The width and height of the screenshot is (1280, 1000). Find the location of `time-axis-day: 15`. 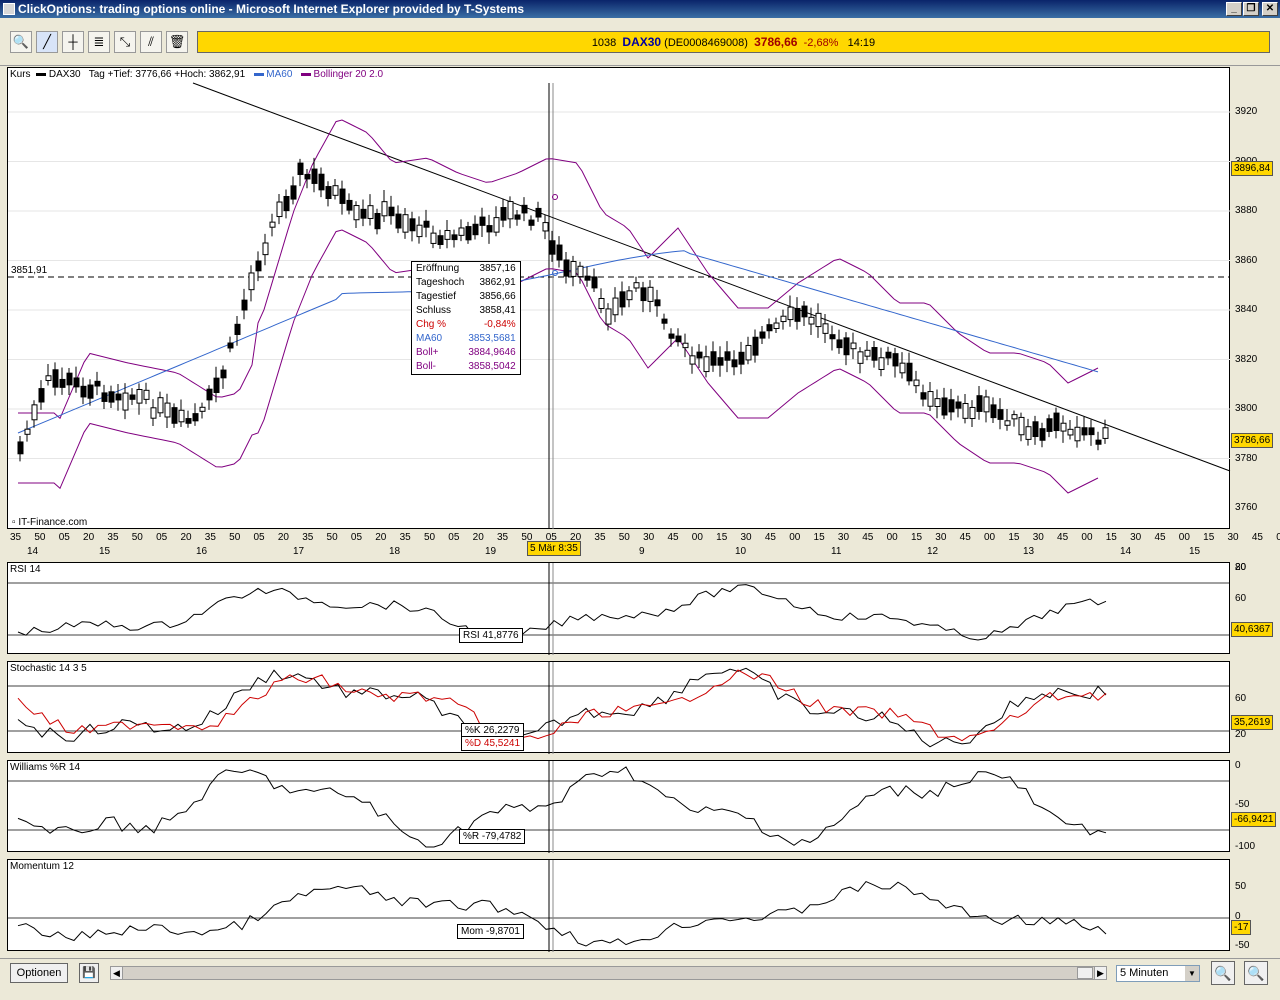

time-axis-day: 15 is located at coordinates (1194, 551).